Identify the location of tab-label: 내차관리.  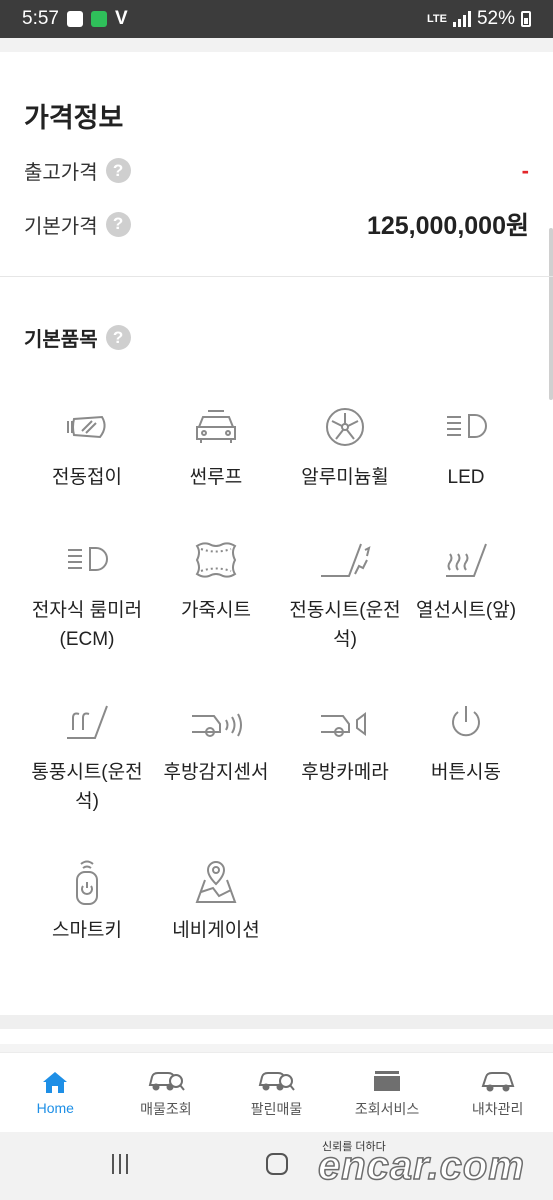
(497, 1108).